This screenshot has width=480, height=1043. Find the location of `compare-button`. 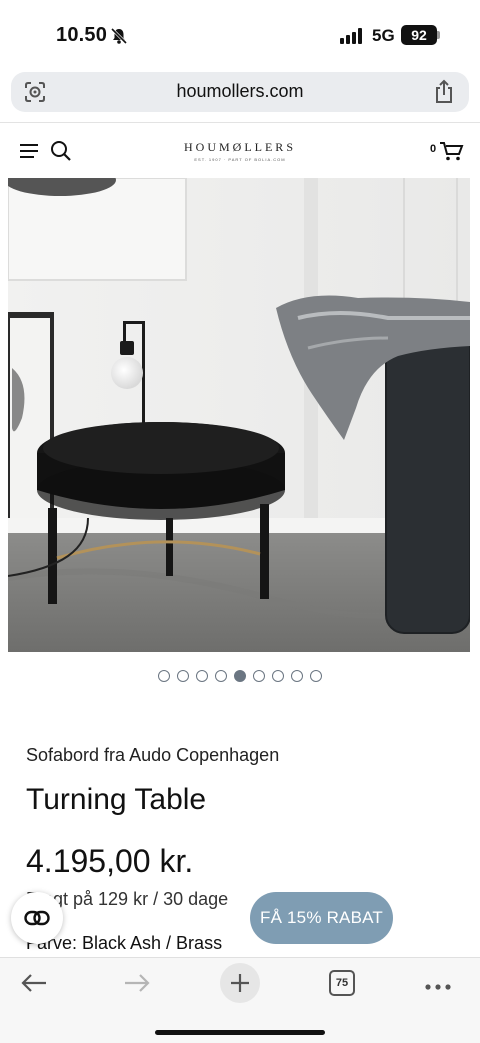

compare-button is located at coordinates (37, 918).